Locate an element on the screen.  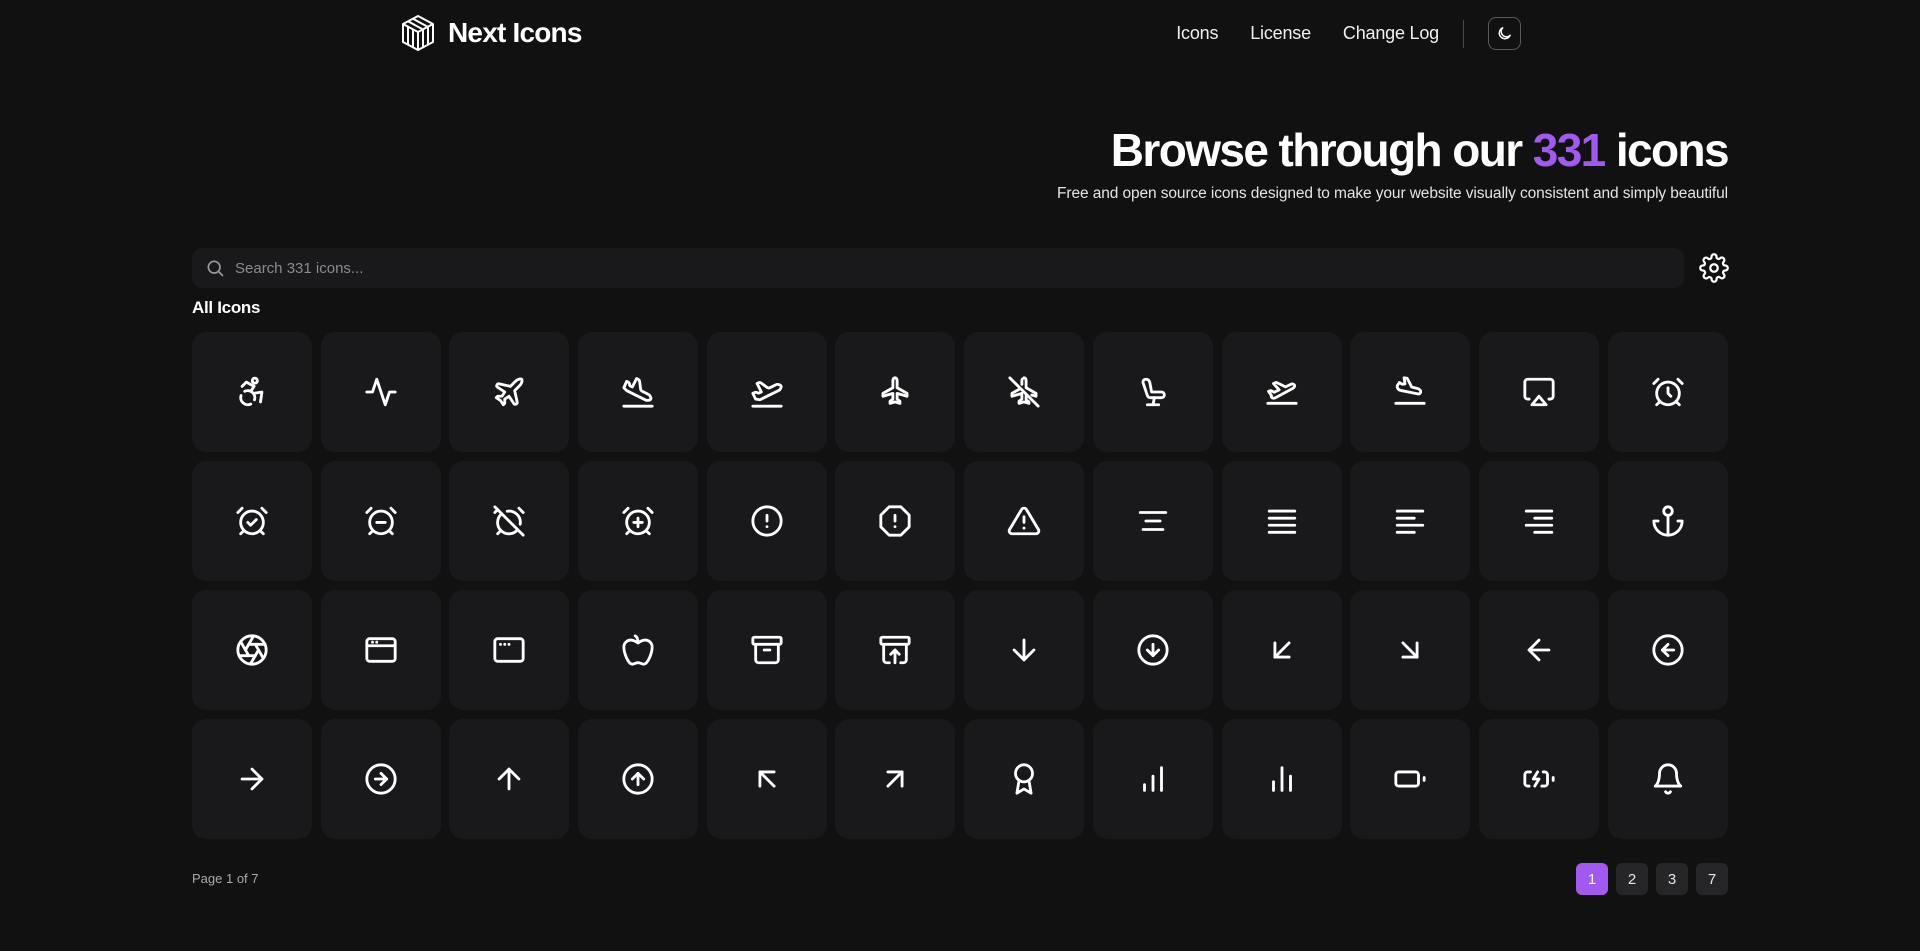
airplay-icon is located at coordinates (1539, 392).